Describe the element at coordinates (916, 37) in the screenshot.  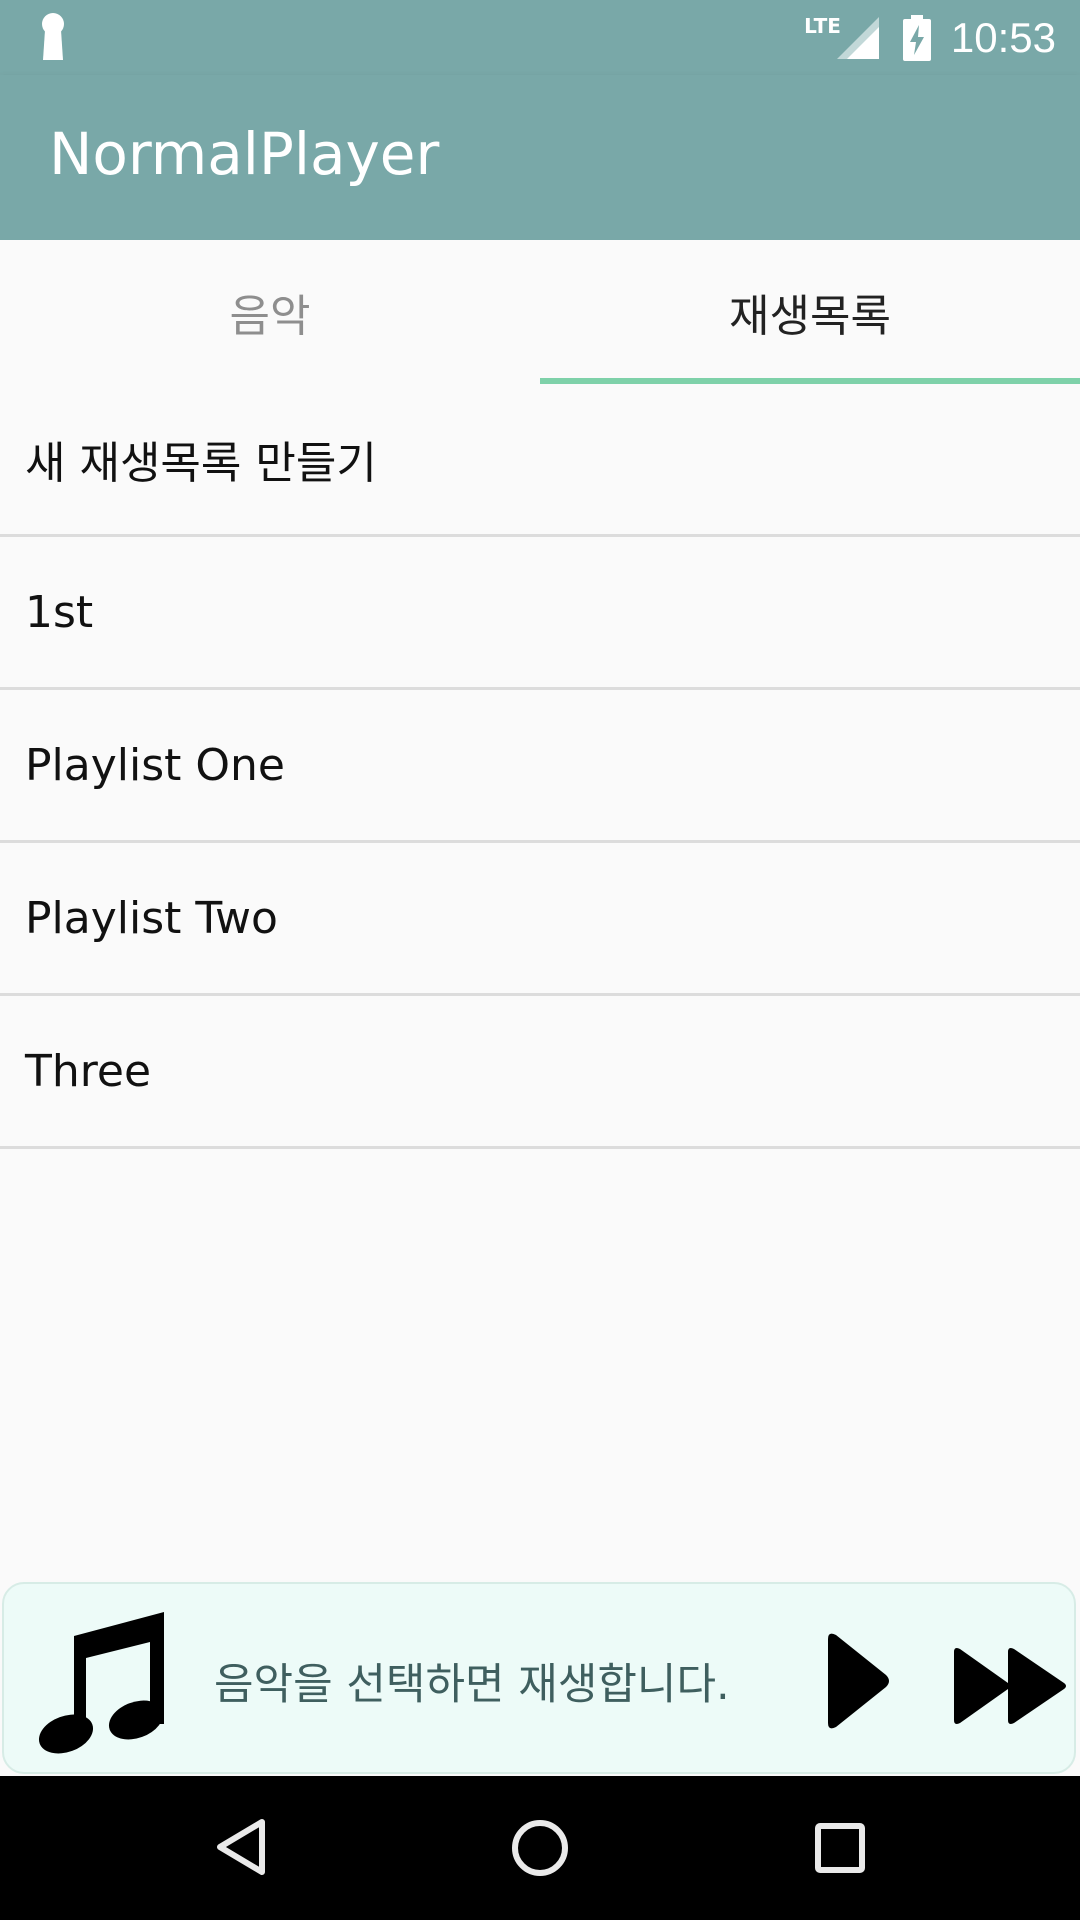
I see `battery-charging-icon` at that location.